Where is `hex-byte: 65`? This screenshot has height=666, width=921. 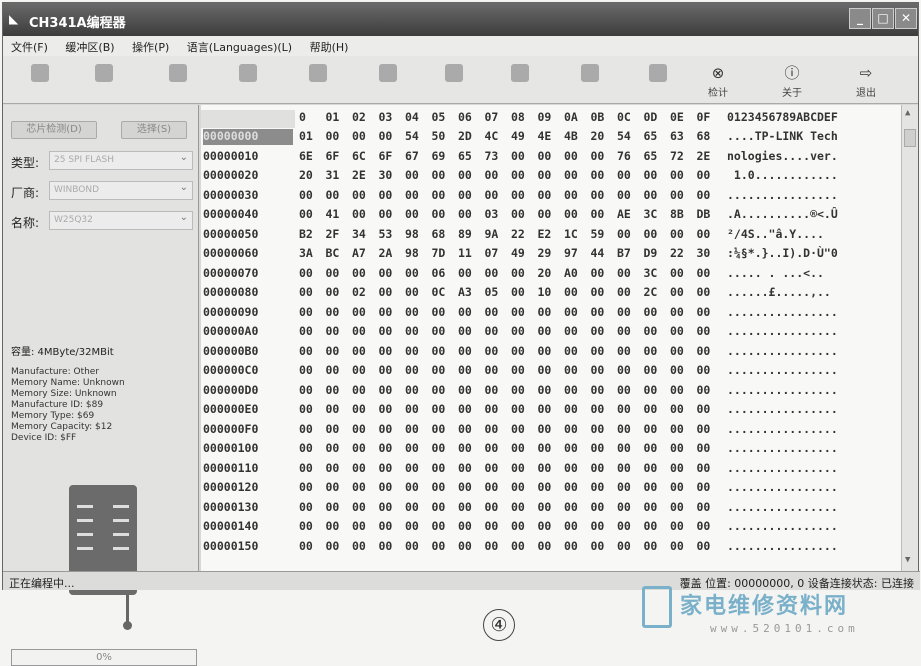 hex-byte: 65 is located at coordinates (465, 156).